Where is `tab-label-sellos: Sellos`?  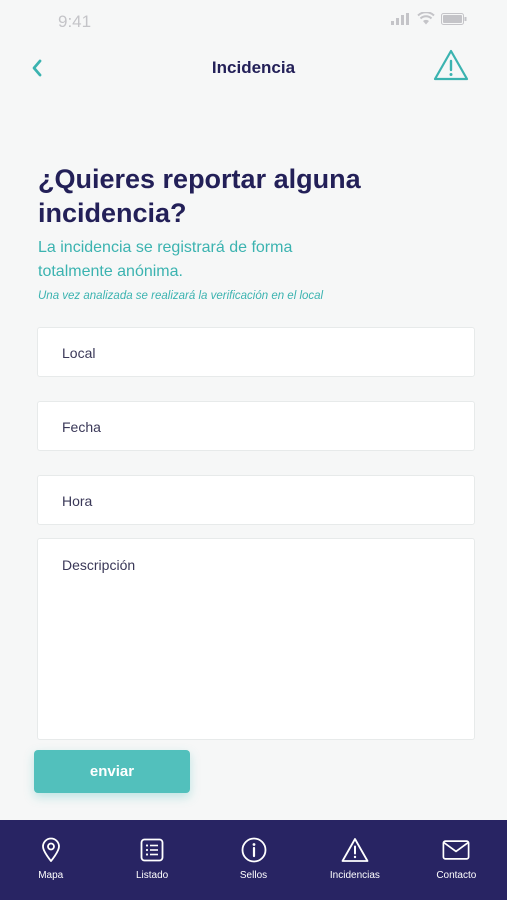
tab-label-sellos: Sellos is located at coordinates (253, 875).